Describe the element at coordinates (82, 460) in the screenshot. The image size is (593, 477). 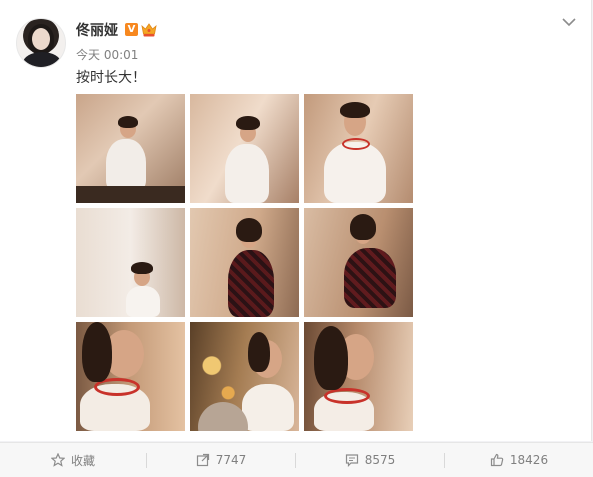
I see `favorite-label: 收藏` at that location.